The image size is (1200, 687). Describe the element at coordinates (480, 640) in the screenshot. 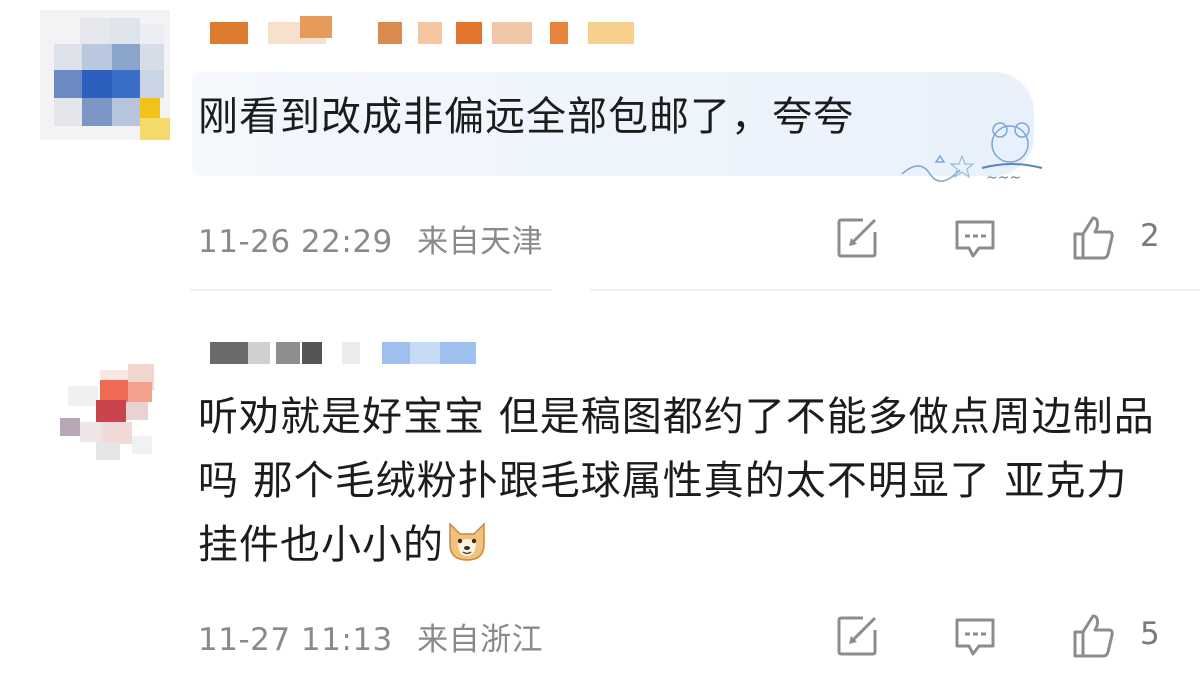

I see `comment-location: 来自浙江` at that location.